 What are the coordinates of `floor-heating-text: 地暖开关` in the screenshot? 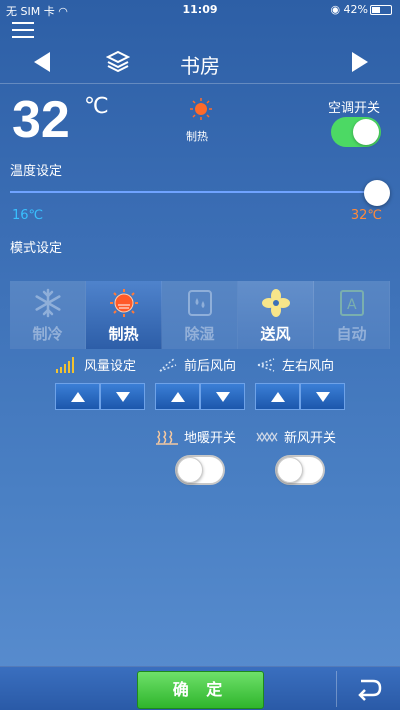 It's located at (210, 438).